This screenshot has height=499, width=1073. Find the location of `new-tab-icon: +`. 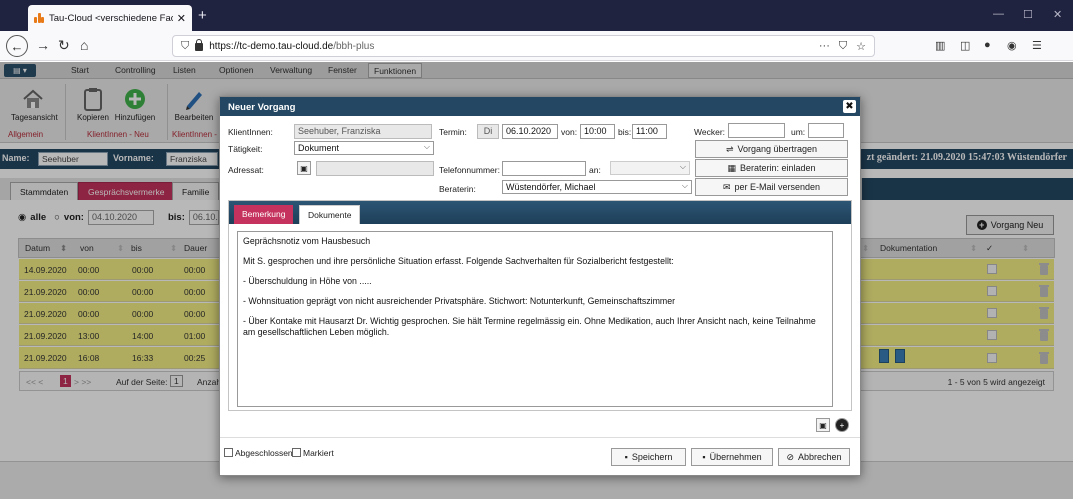

new-tab-icon: + is located at coordinates (202, 15).